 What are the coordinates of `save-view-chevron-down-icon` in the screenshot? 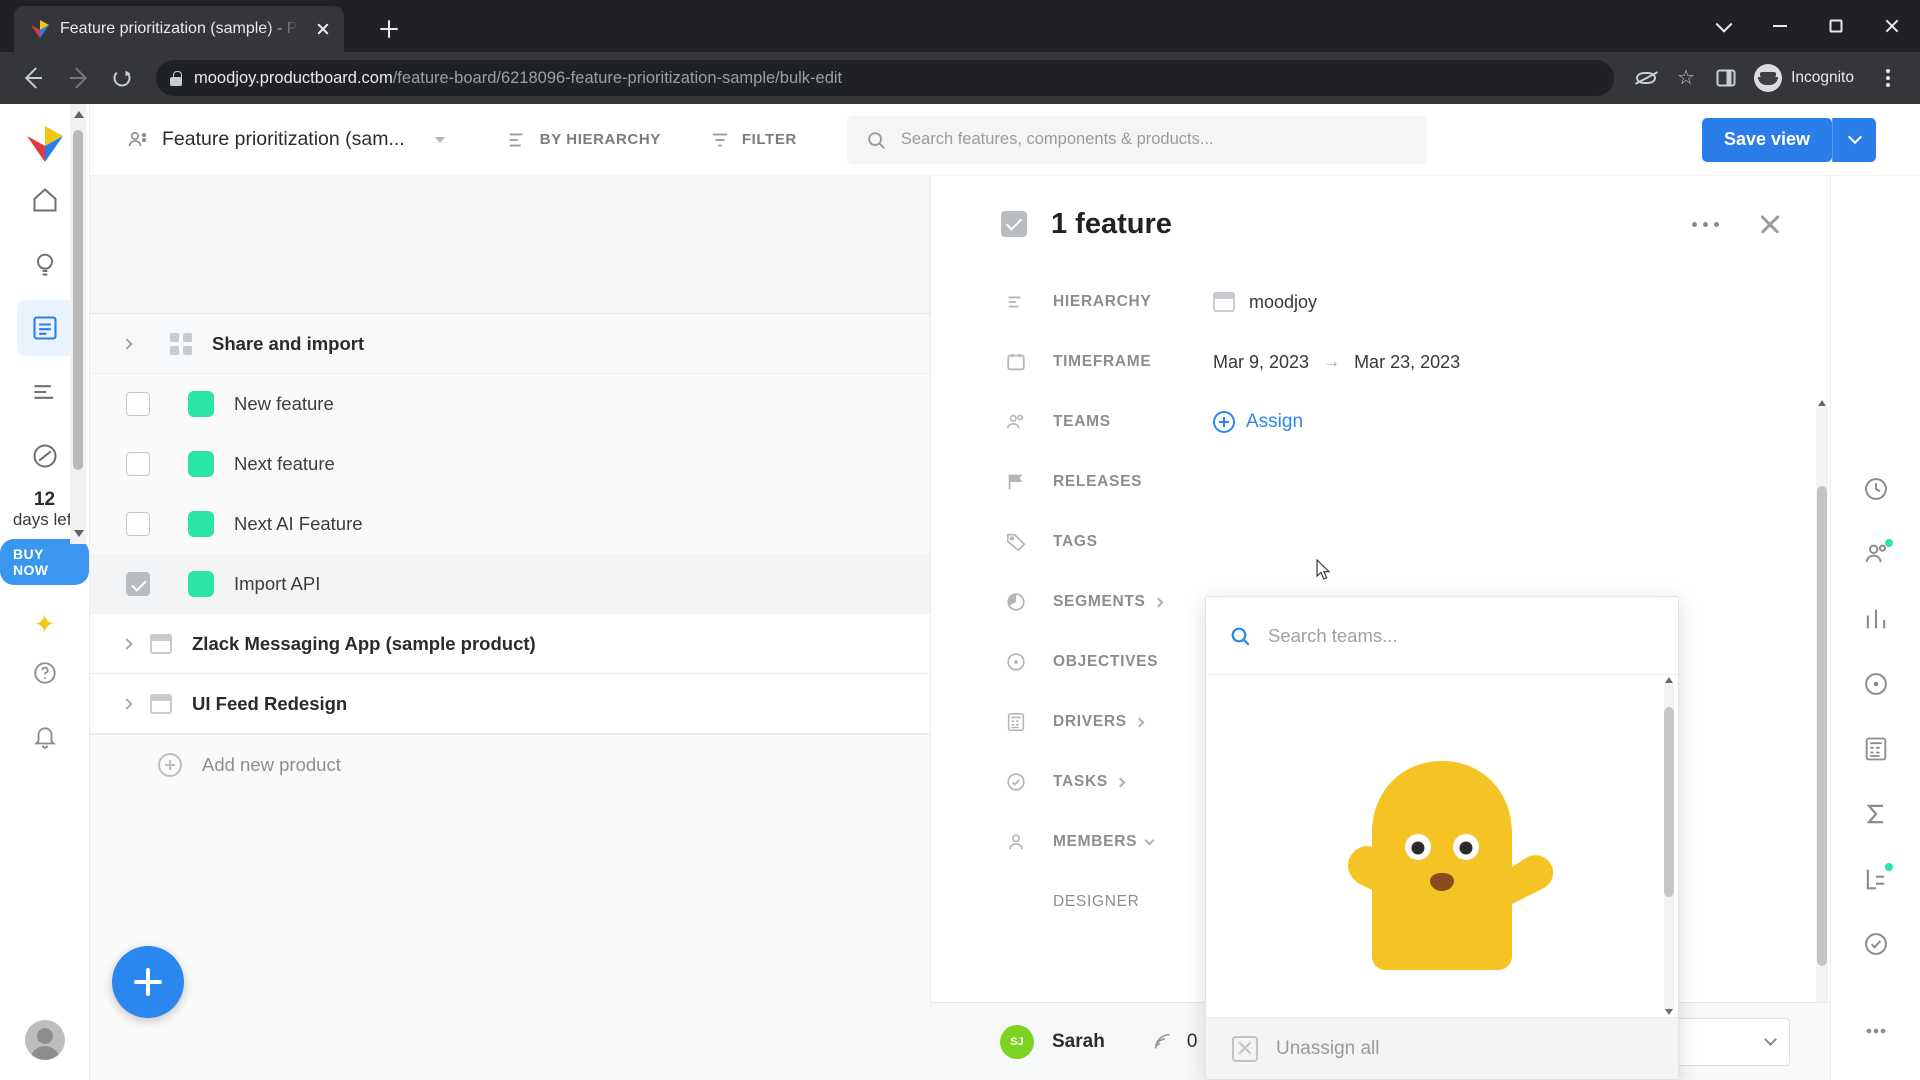 It's located at (1854, 139).